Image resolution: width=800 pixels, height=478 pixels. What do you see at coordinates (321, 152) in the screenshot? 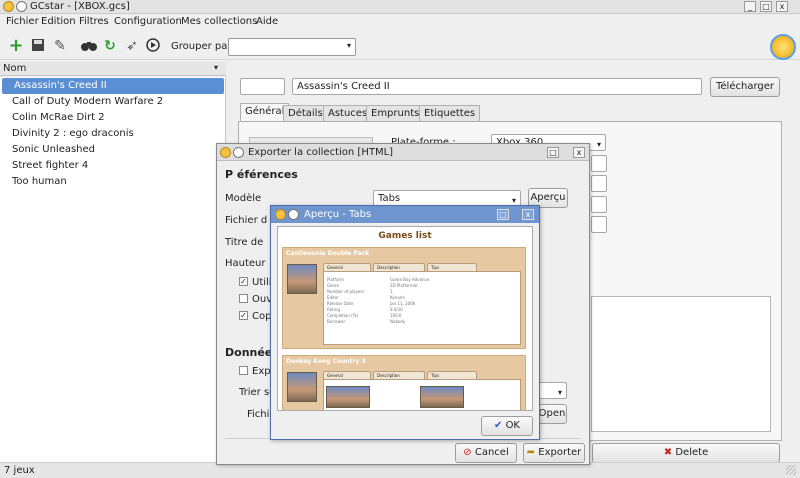
I see `export-title: Exporter la collection [HTML]` at bounding box center [321, 152].